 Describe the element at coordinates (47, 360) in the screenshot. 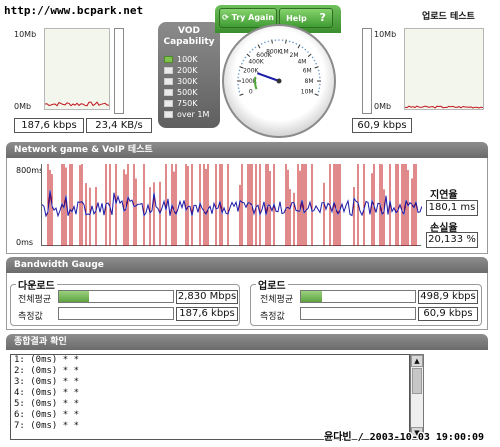

I see `summary-line: 1: (0ms) * *` at that location.